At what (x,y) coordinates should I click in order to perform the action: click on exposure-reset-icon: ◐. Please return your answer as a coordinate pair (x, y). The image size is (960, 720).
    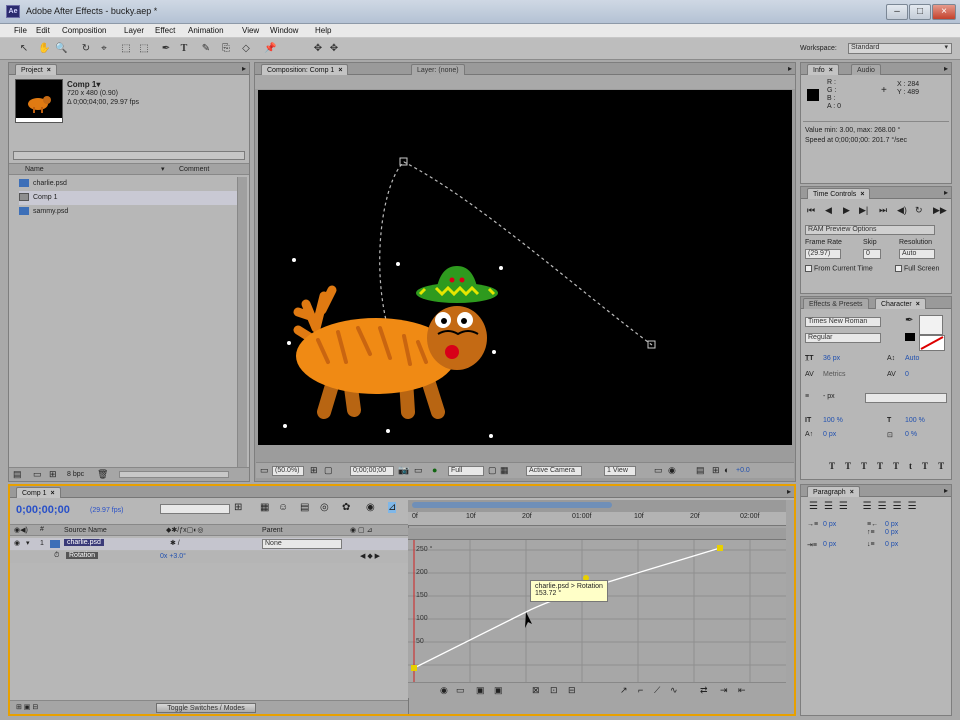
    Looking at the image, I should click on (726, 470).